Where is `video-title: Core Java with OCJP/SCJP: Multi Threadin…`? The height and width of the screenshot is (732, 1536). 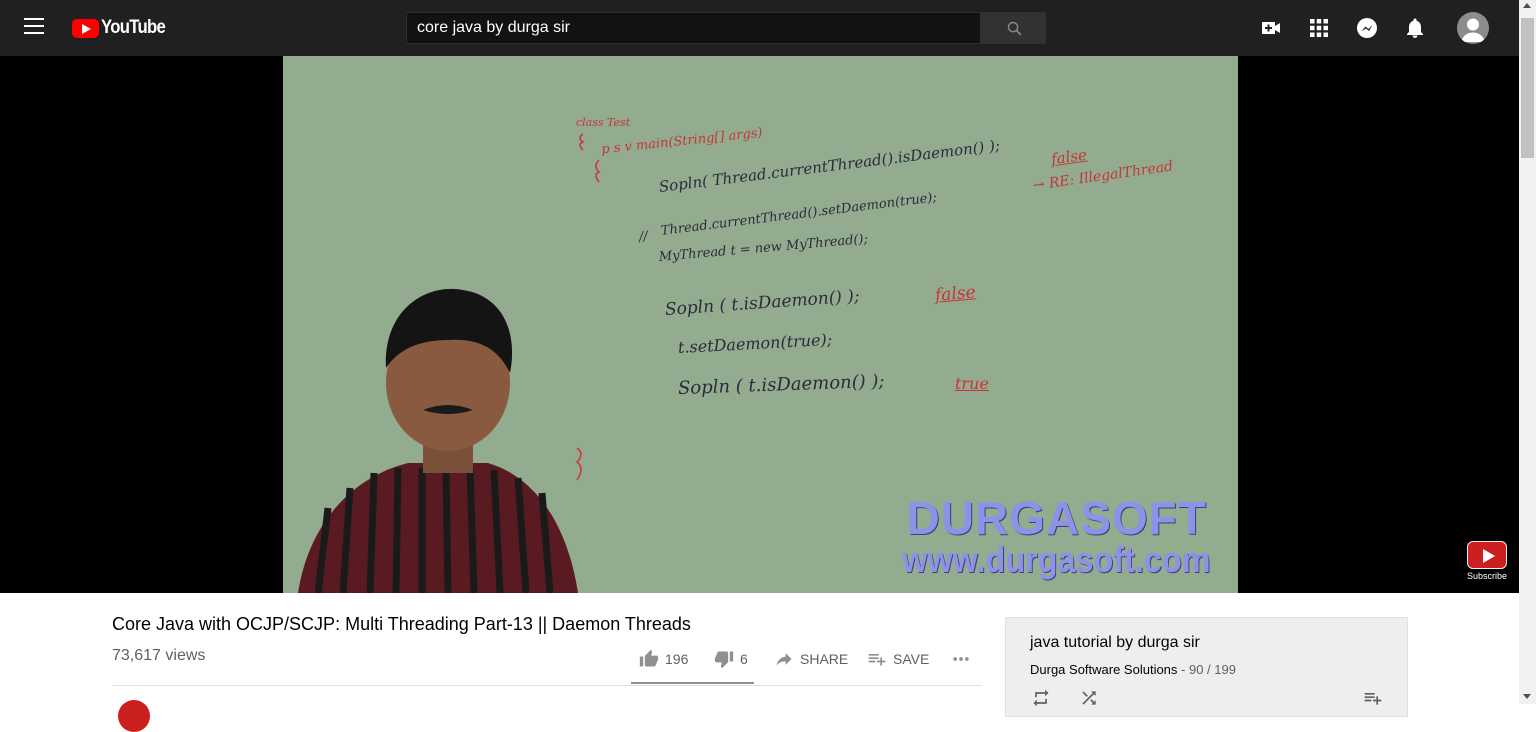
video-title: Core Java with OCJP/SCJP: Multi Threadin… is located at coordinates (401, 624).